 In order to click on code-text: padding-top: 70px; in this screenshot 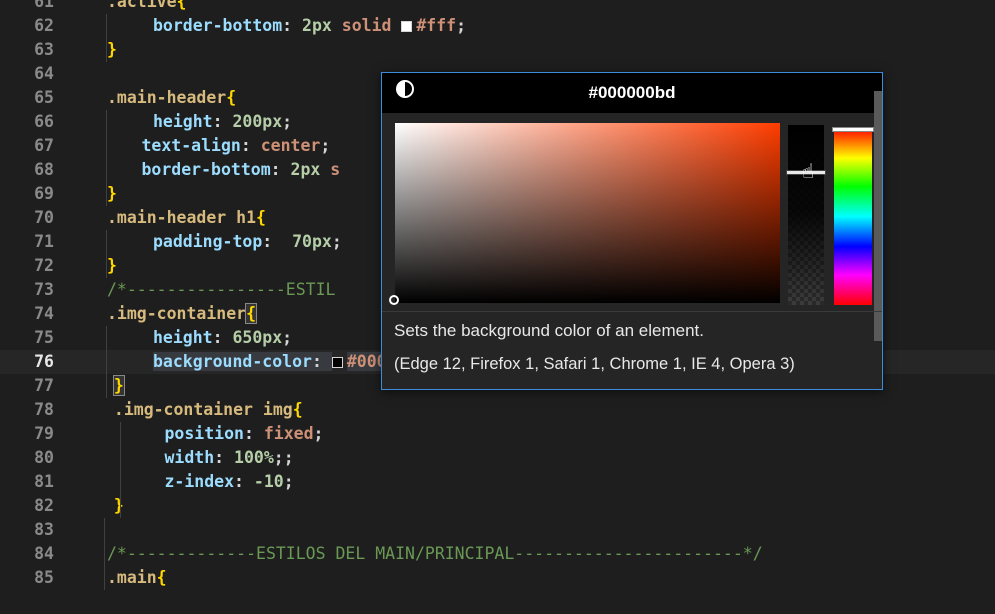, I will do `click(247, 242)`.